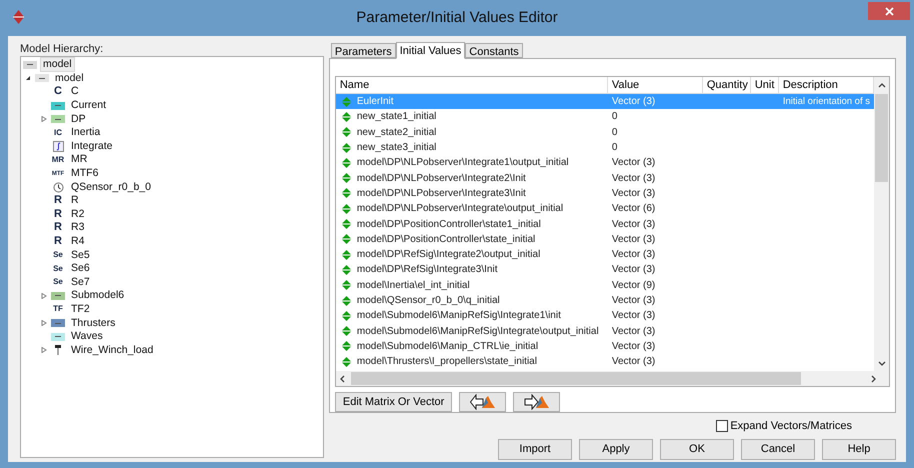  What do you see at coordinates (457, 18) in the screenshot?
I see `window-title: Parameter/Initial Values Editor` at bounding box center [457, 18].